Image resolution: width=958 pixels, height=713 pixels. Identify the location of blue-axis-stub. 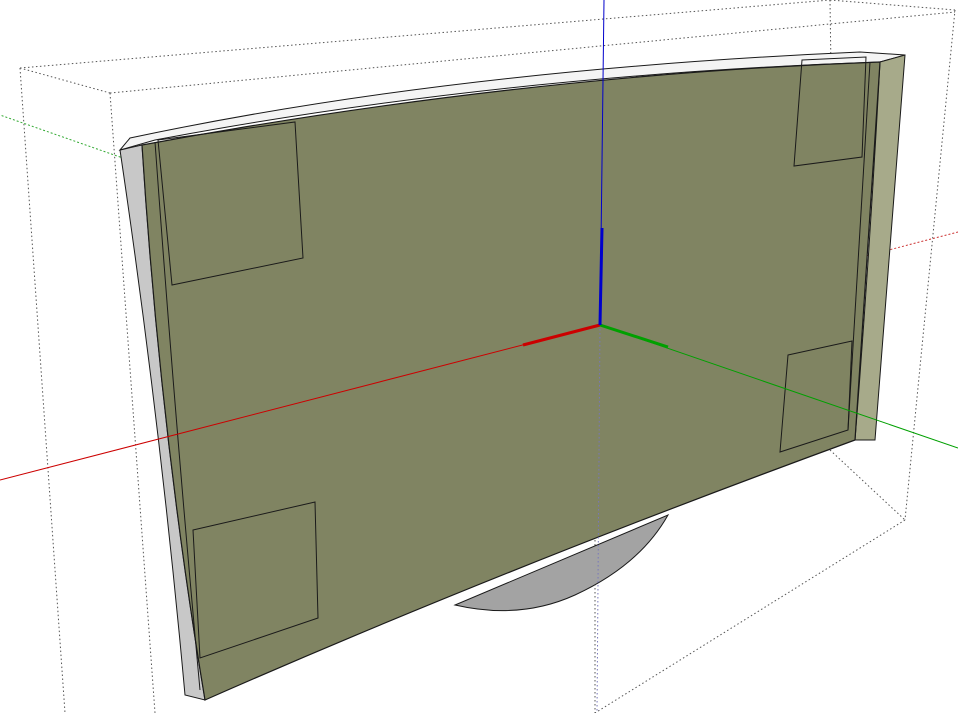
(601, 276).